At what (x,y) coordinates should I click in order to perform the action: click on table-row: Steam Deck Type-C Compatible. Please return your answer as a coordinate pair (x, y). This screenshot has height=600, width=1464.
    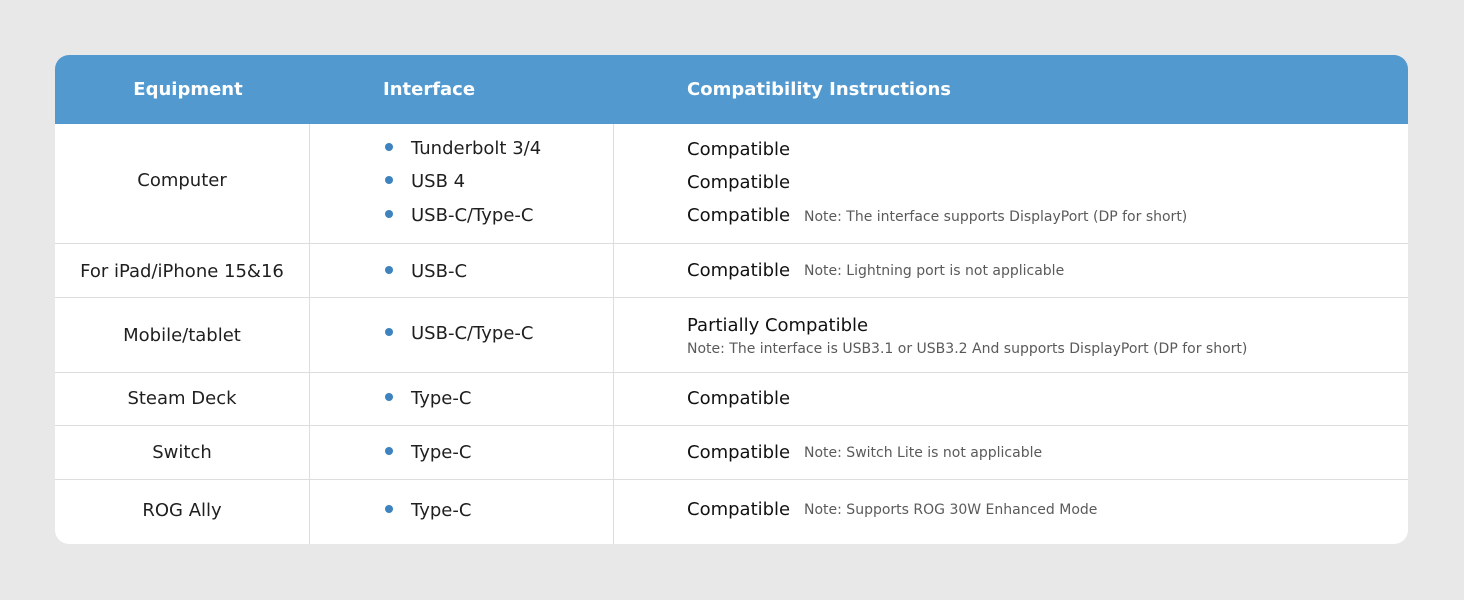
    Looking at the image, I should click on (731, 399).